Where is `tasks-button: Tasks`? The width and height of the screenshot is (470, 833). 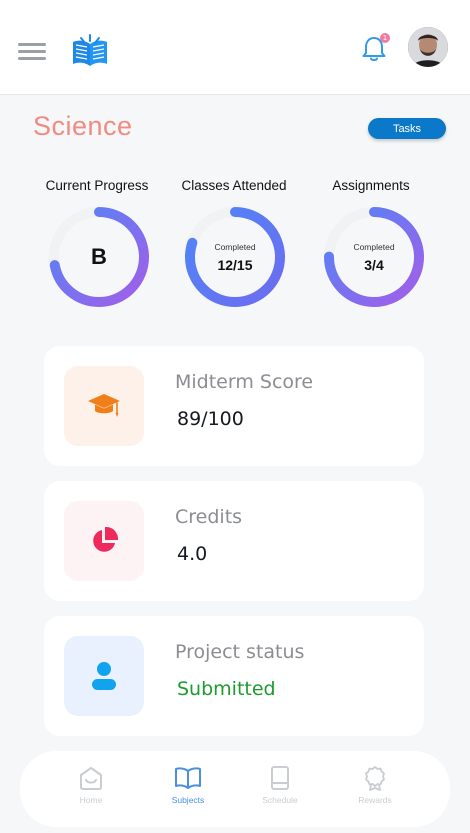
tasks-button: Tasks is located at coordinates (407, 128).